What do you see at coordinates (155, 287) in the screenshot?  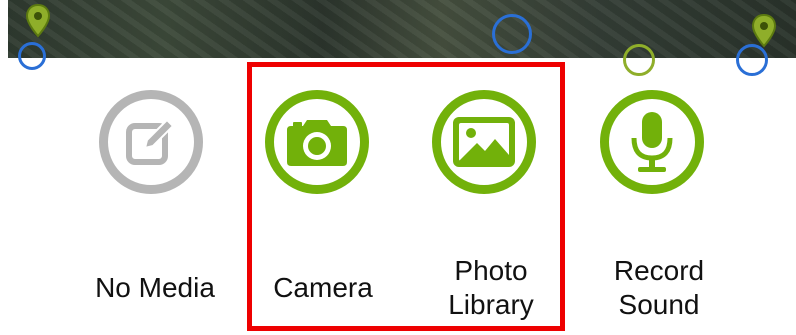 I see `no-media-label: No Media` at bounding box center [155, 287].